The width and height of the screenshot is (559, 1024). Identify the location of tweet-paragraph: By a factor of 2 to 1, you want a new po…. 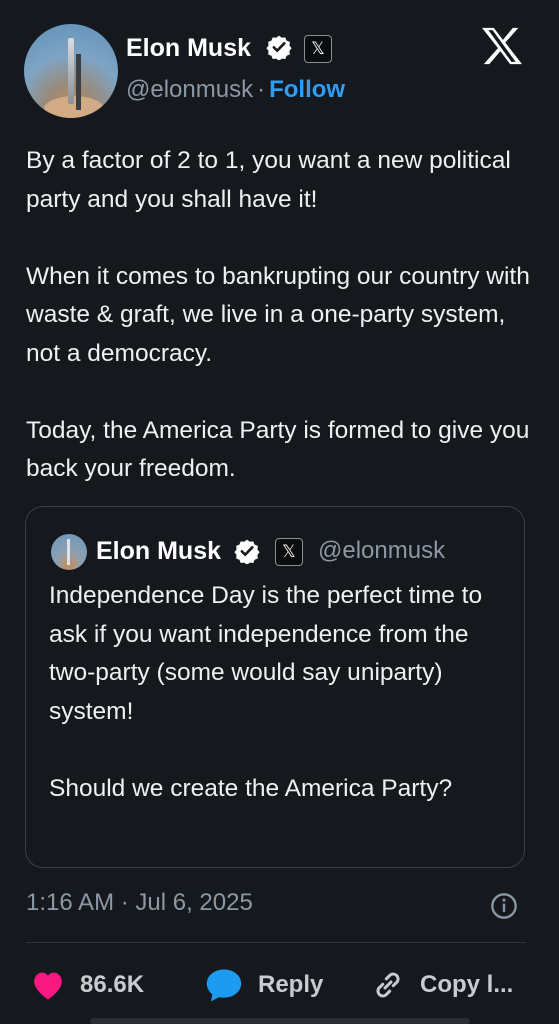
(268, 180).